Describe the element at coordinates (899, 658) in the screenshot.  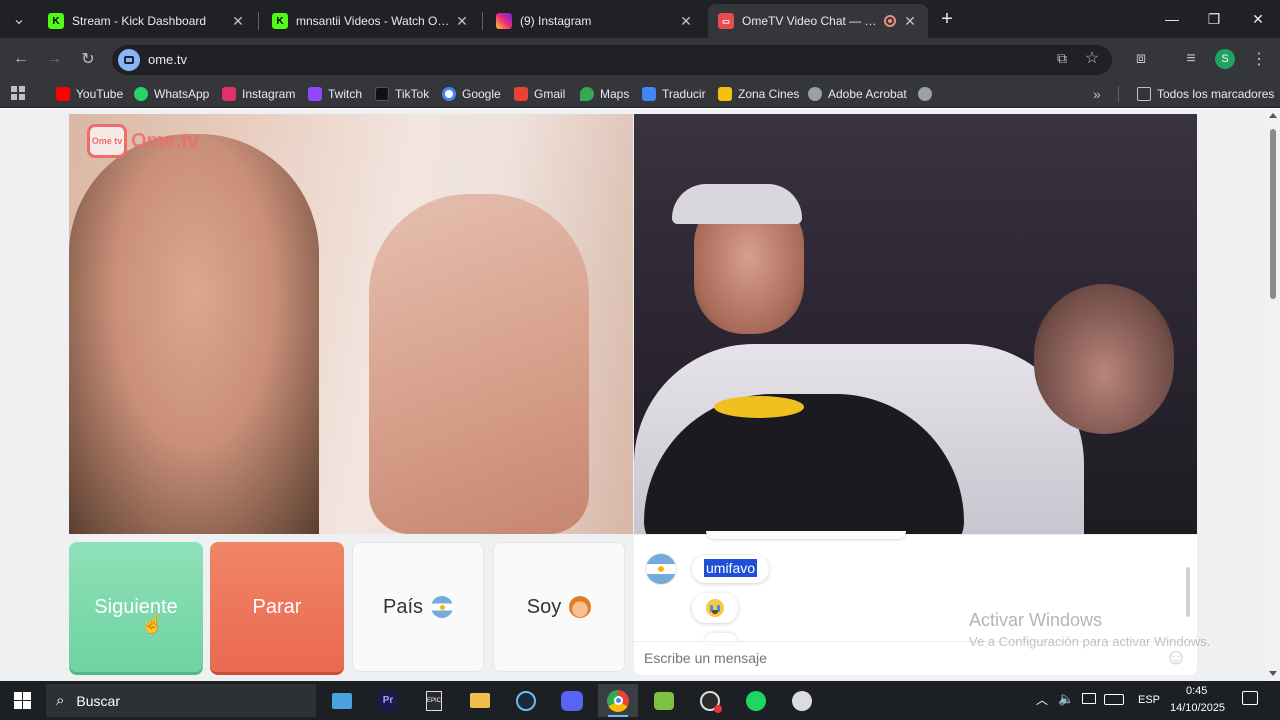
I see `chat-message-input` at that location.